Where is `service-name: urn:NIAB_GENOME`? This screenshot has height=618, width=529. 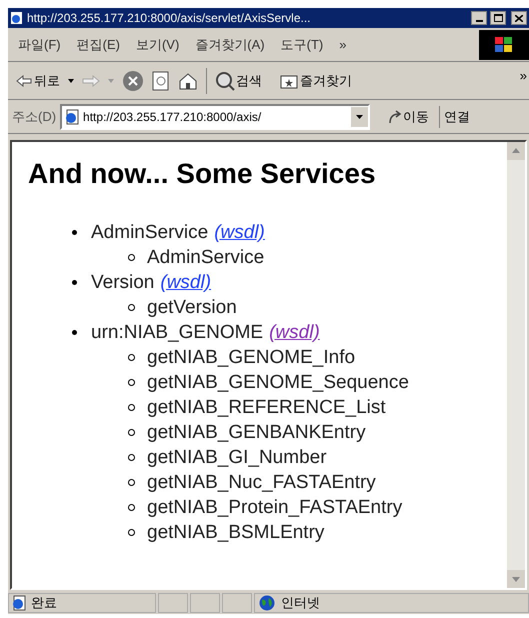
service-name: urn:NIAB_GENOME is located at coordinates (177, 333).